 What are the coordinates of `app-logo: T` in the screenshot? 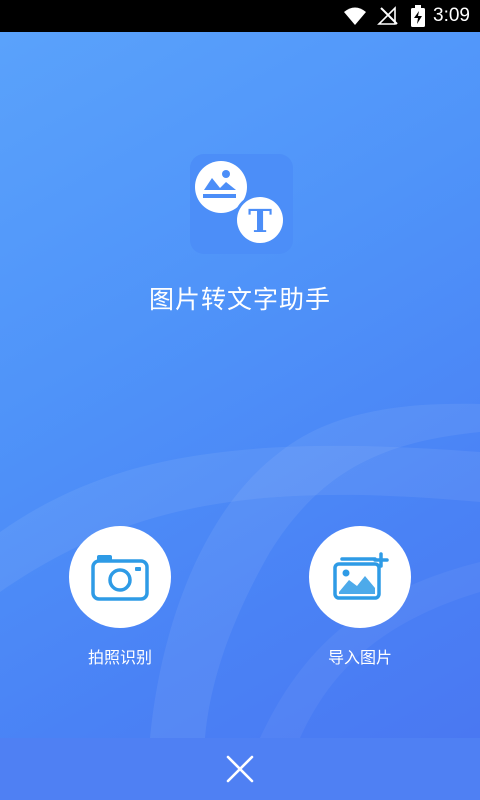 It's located at (241, 204).